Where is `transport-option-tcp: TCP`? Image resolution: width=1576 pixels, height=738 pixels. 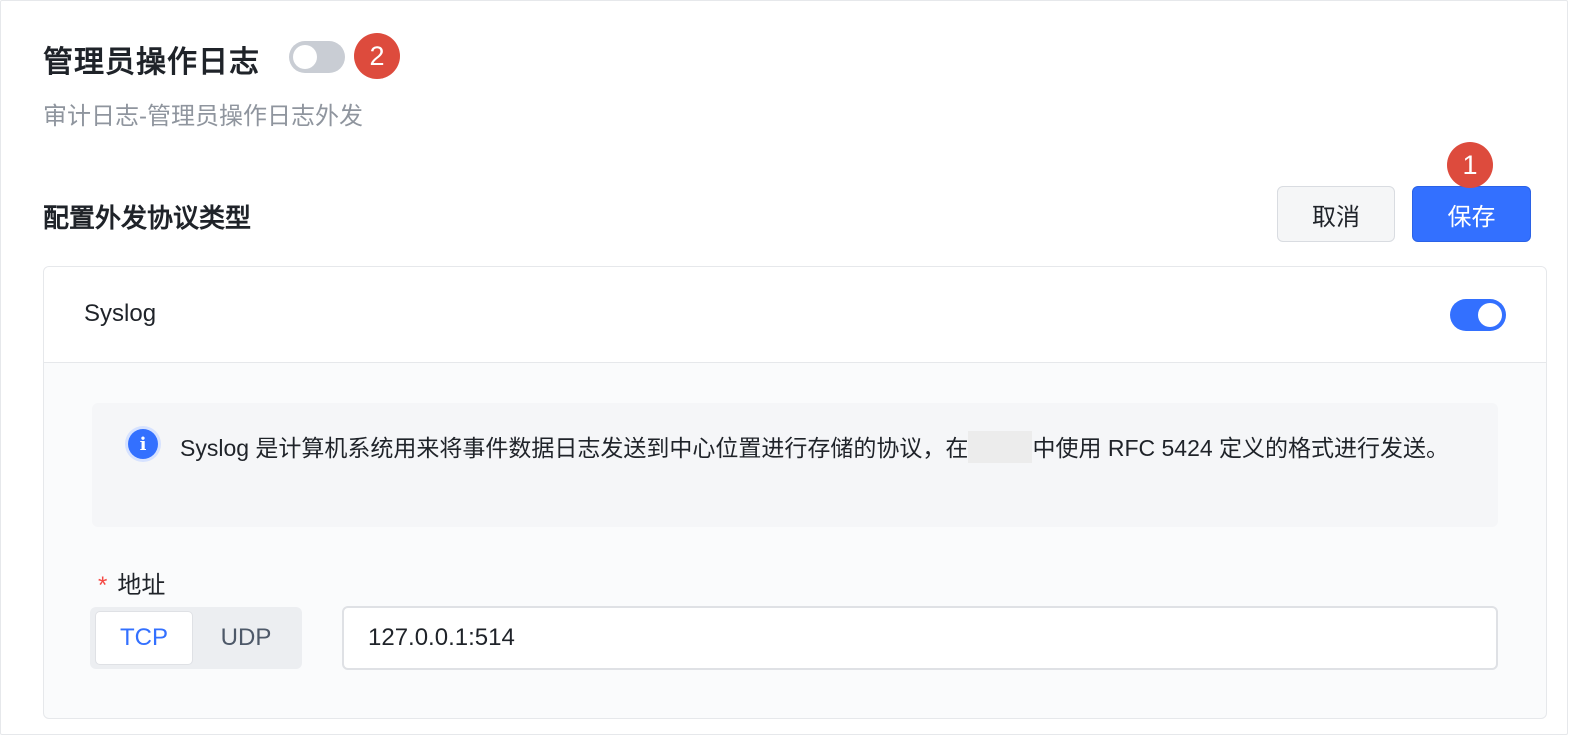
transport-option-tcp: TCP is located at coordinates (144, 638).